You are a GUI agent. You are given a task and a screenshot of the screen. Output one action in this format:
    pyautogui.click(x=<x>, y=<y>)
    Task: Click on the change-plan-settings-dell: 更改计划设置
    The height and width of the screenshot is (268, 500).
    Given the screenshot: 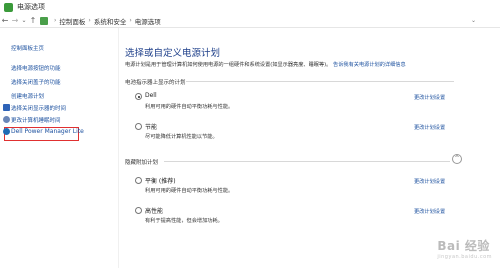 What is the action you would take?
    pyautogui.click(x=429, y=97)
    